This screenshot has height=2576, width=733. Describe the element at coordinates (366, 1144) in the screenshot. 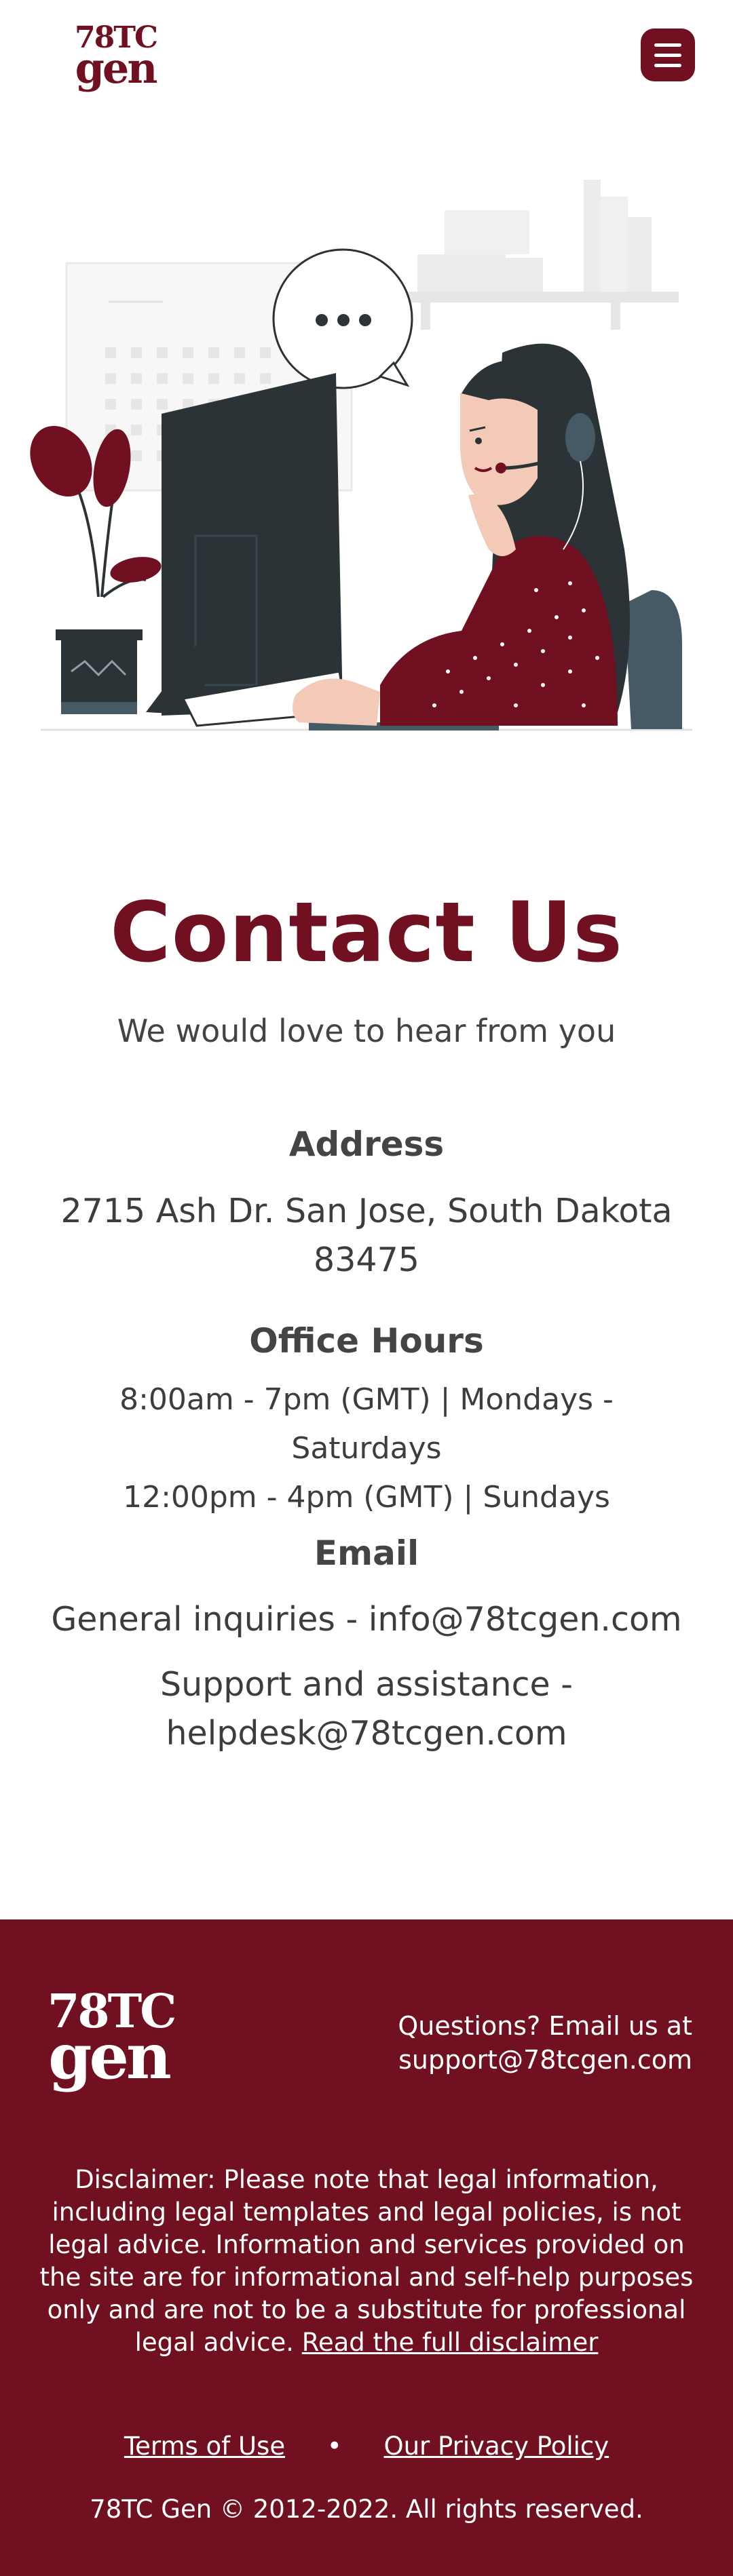

I see `address-heading: Address` at that location.